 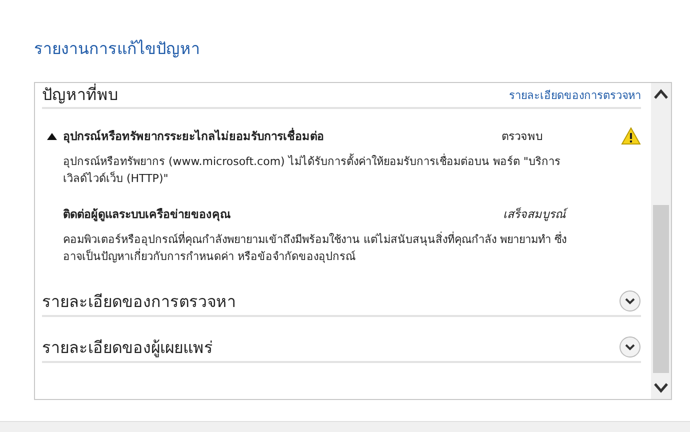 I want to click on scroll-thumb, so click(x=661, y=289).